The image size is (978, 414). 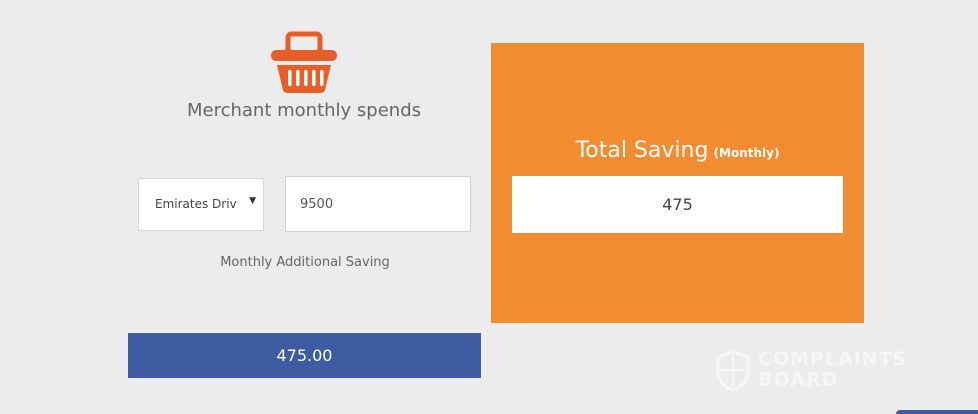 What do you see at coordinates (733, 371) in the screenshot?
I see `shield-icon` at bounding box center [733, 371].